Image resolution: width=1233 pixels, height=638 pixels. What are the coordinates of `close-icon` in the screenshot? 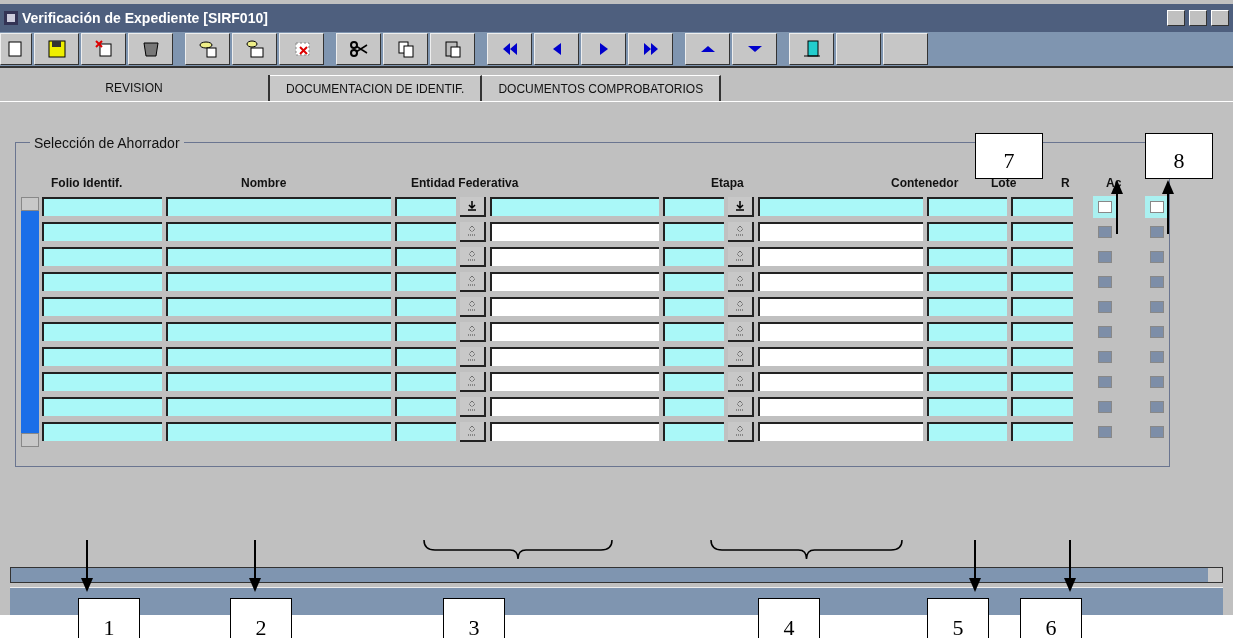 It's located at (1220, 18).